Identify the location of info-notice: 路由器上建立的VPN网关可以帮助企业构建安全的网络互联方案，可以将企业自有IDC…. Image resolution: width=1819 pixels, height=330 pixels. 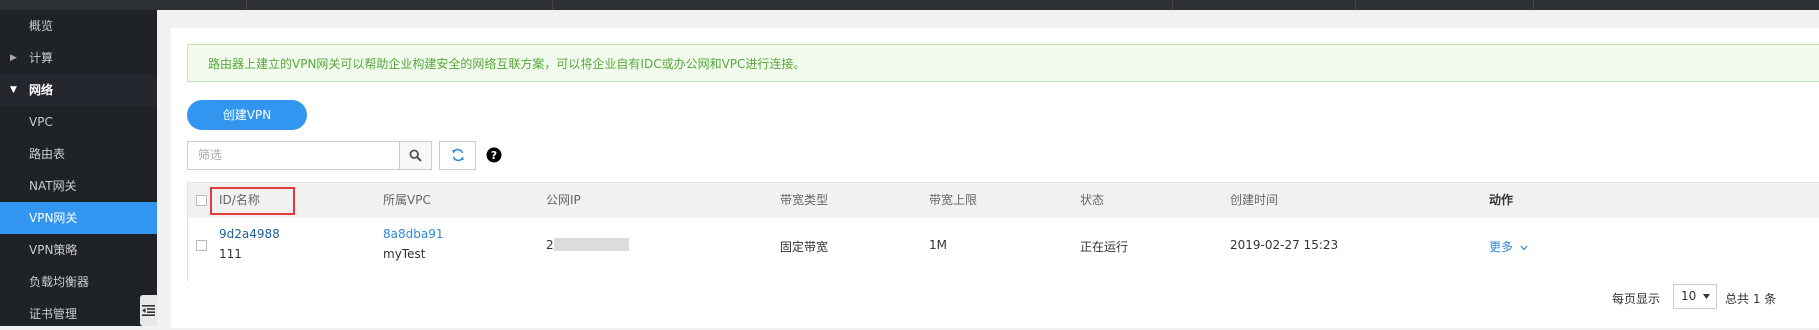
(1003, 63).